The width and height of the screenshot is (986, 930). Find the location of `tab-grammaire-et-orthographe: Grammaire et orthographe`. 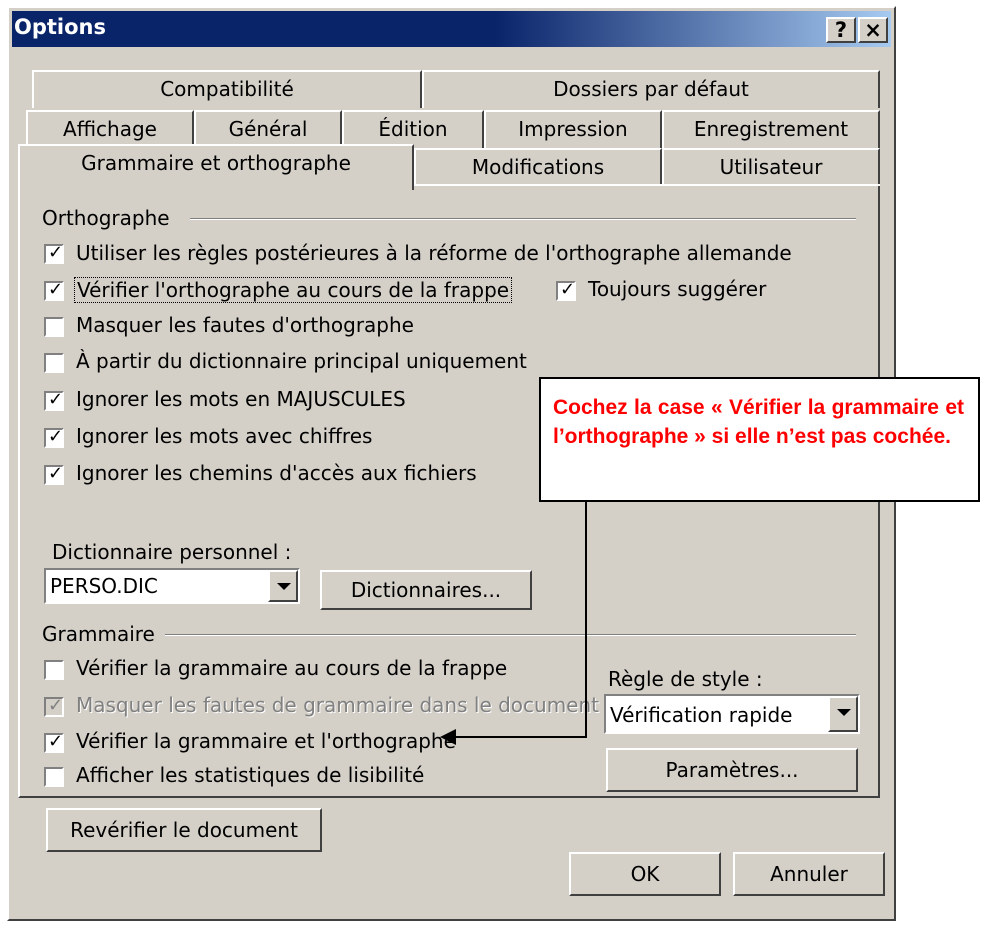

tab-grammaire-et-orthographe: Grammaire et orthographe is located at coordinates (216, 167).